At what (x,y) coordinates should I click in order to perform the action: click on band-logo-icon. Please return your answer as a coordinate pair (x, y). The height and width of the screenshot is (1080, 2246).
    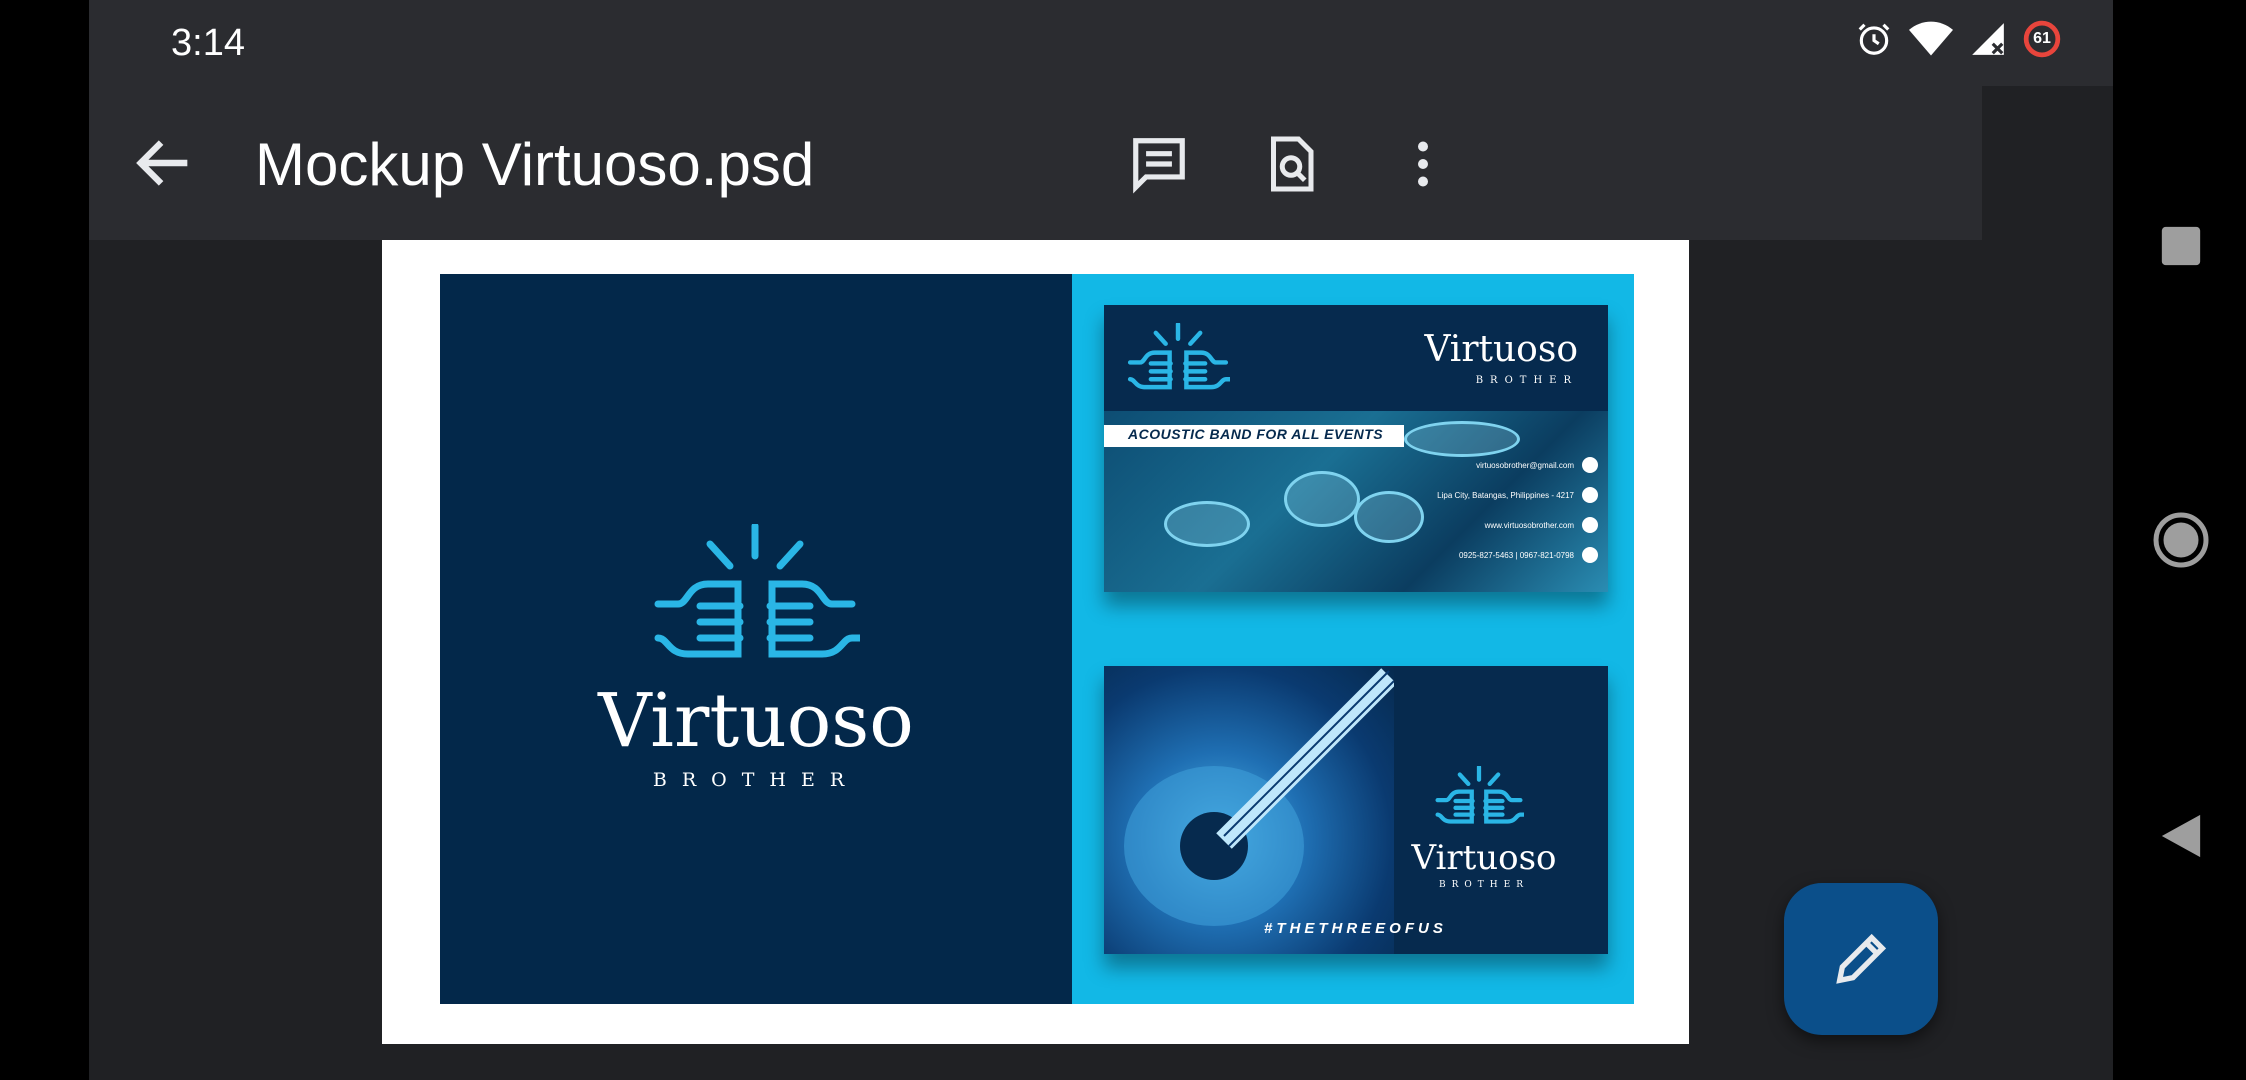
    Looking at the image, I should click on (757, 591).